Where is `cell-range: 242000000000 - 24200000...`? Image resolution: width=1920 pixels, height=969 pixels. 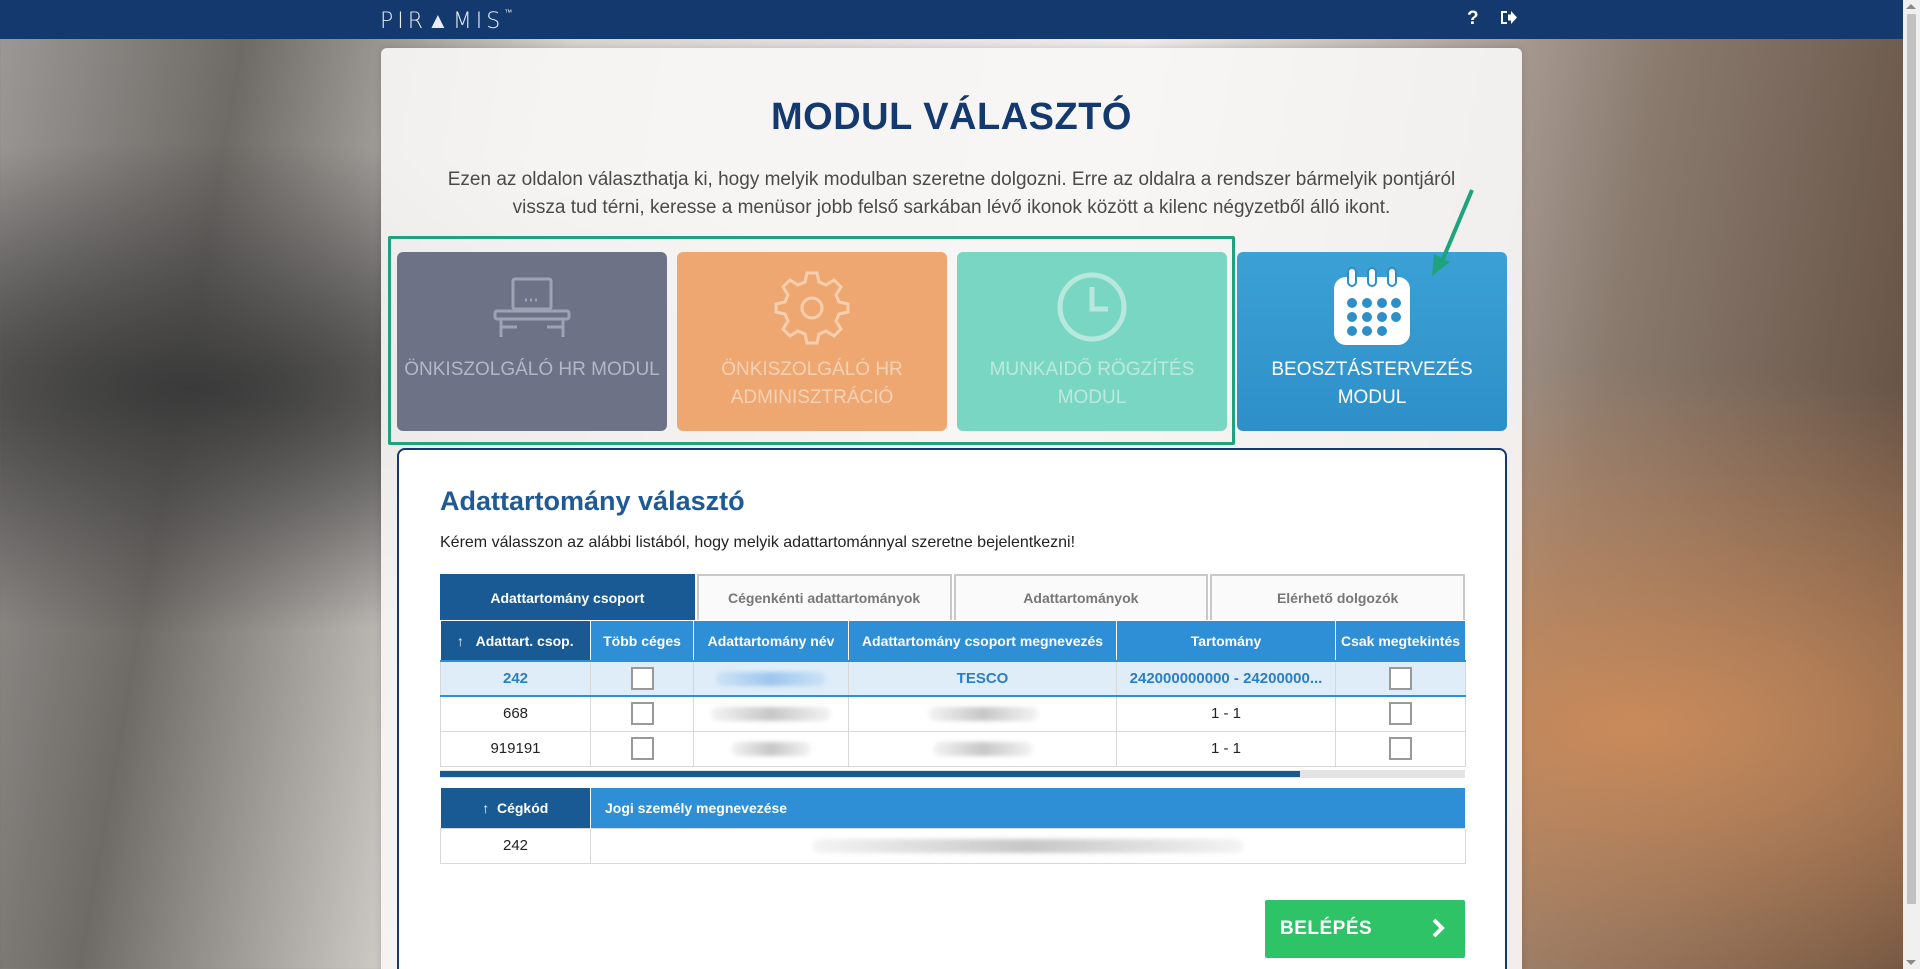 cell-range: 242000000000 - 24200000... is located at coordinates (1226, 678).